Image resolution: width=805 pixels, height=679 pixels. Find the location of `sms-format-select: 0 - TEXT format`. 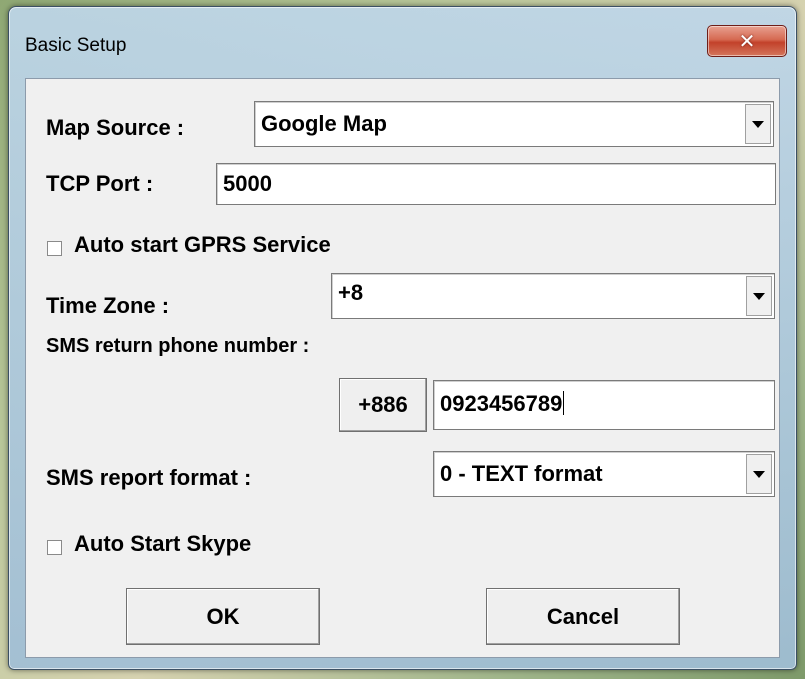

sms-format-select: 0 - TEXT format is located at coordinates (604, 474).